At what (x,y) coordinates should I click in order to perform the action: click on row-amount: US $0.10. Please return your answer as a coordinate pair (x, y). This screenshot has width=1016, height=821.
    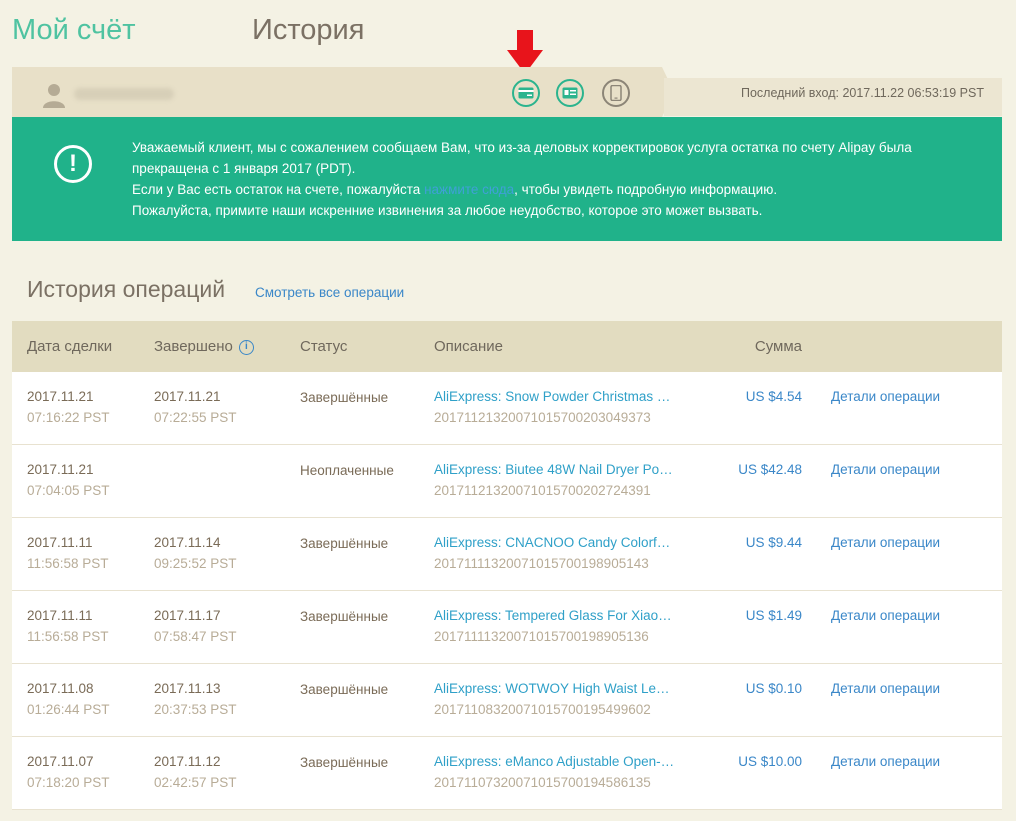
    Looking at the image, I should click on (773, 688).